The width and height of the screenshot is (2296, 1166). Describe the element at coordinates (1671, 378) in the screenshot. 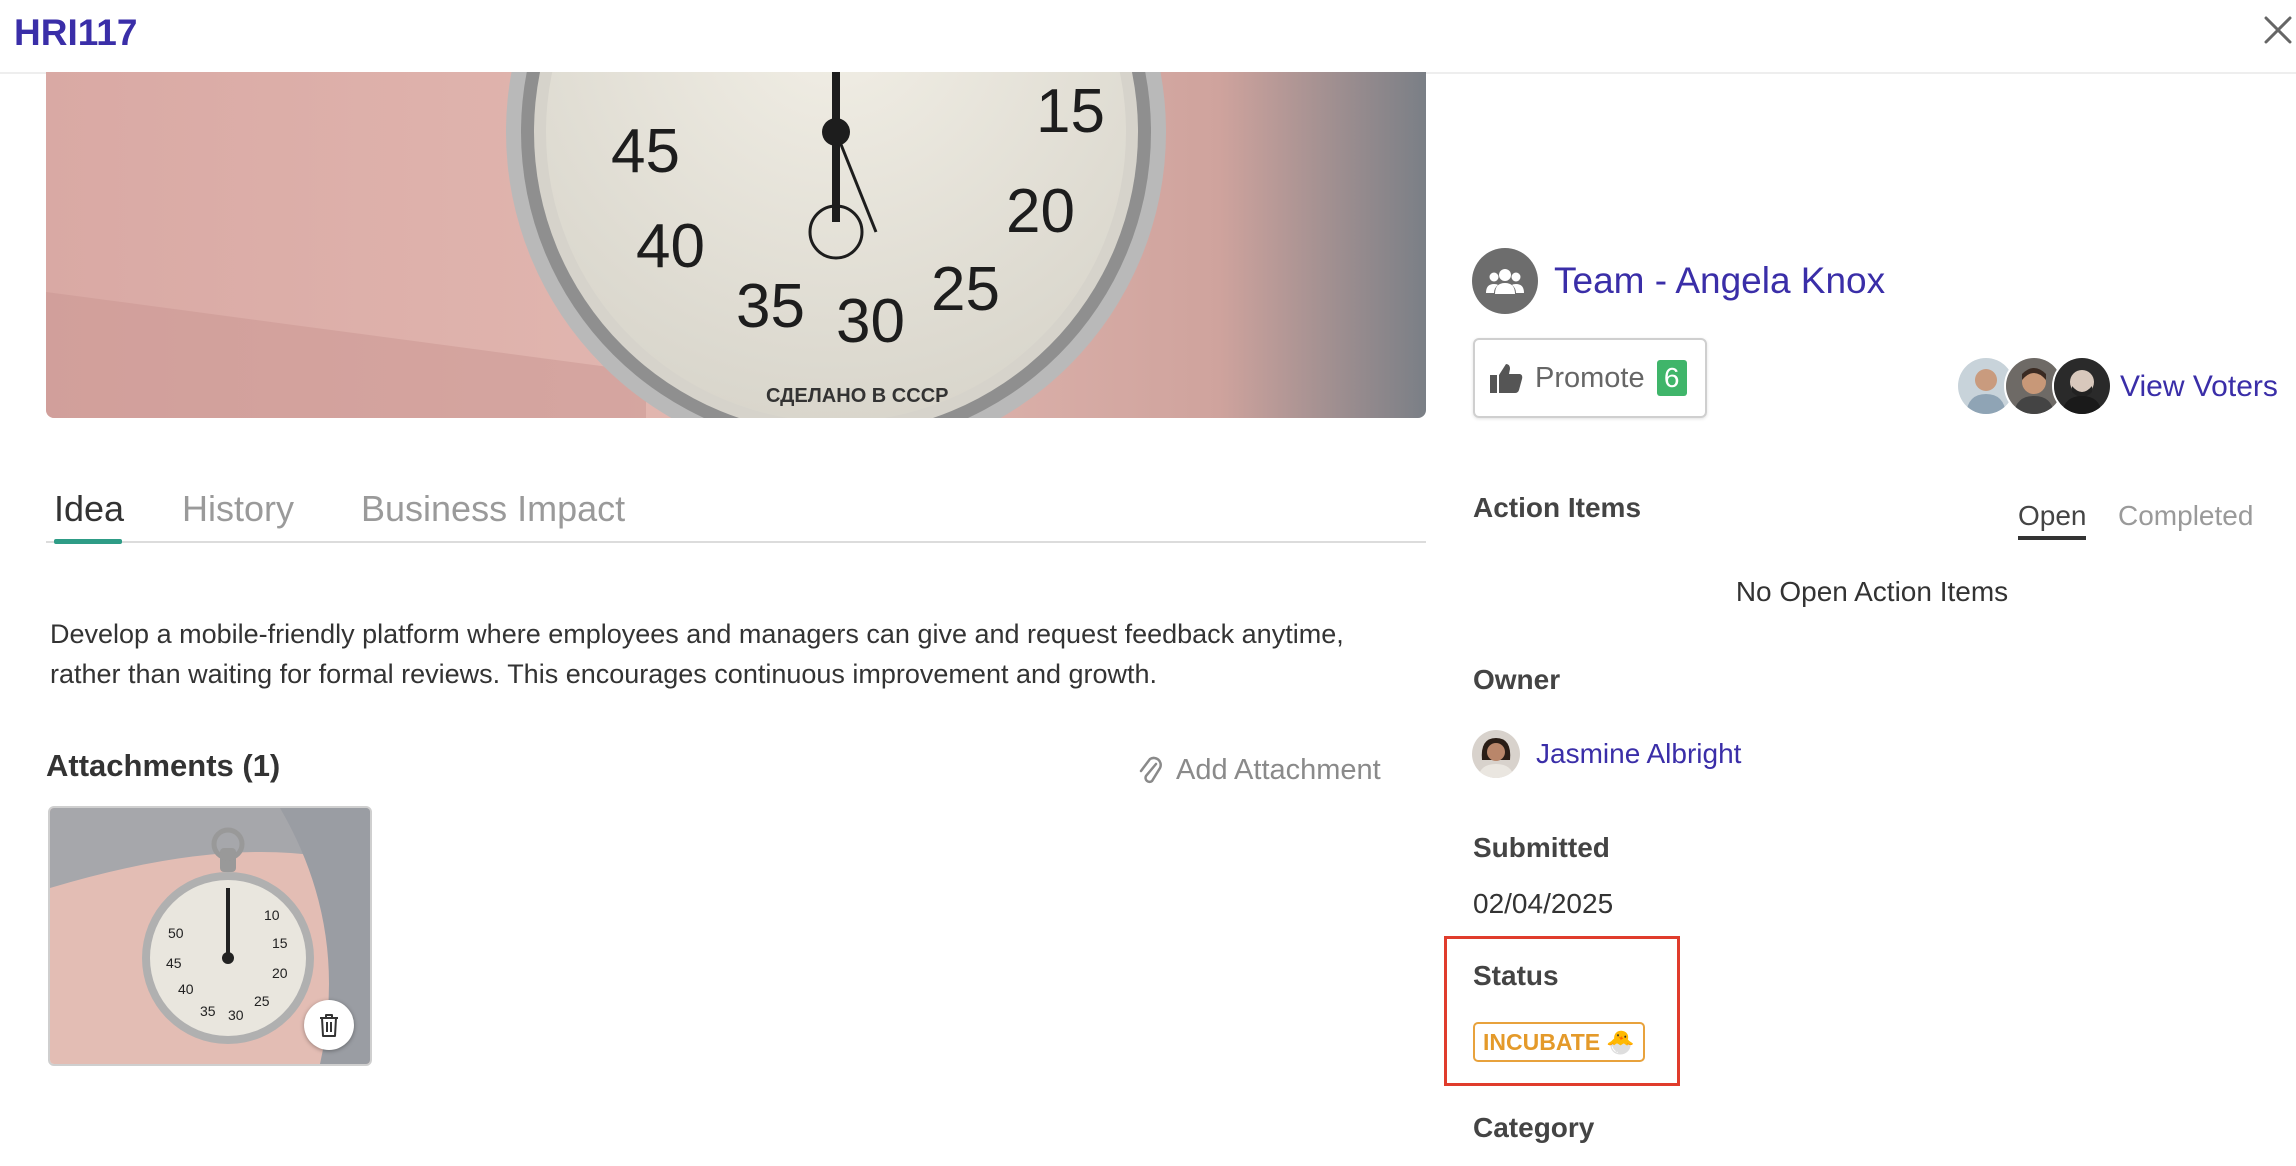

I see `promote-count-badge: 6` at that location.